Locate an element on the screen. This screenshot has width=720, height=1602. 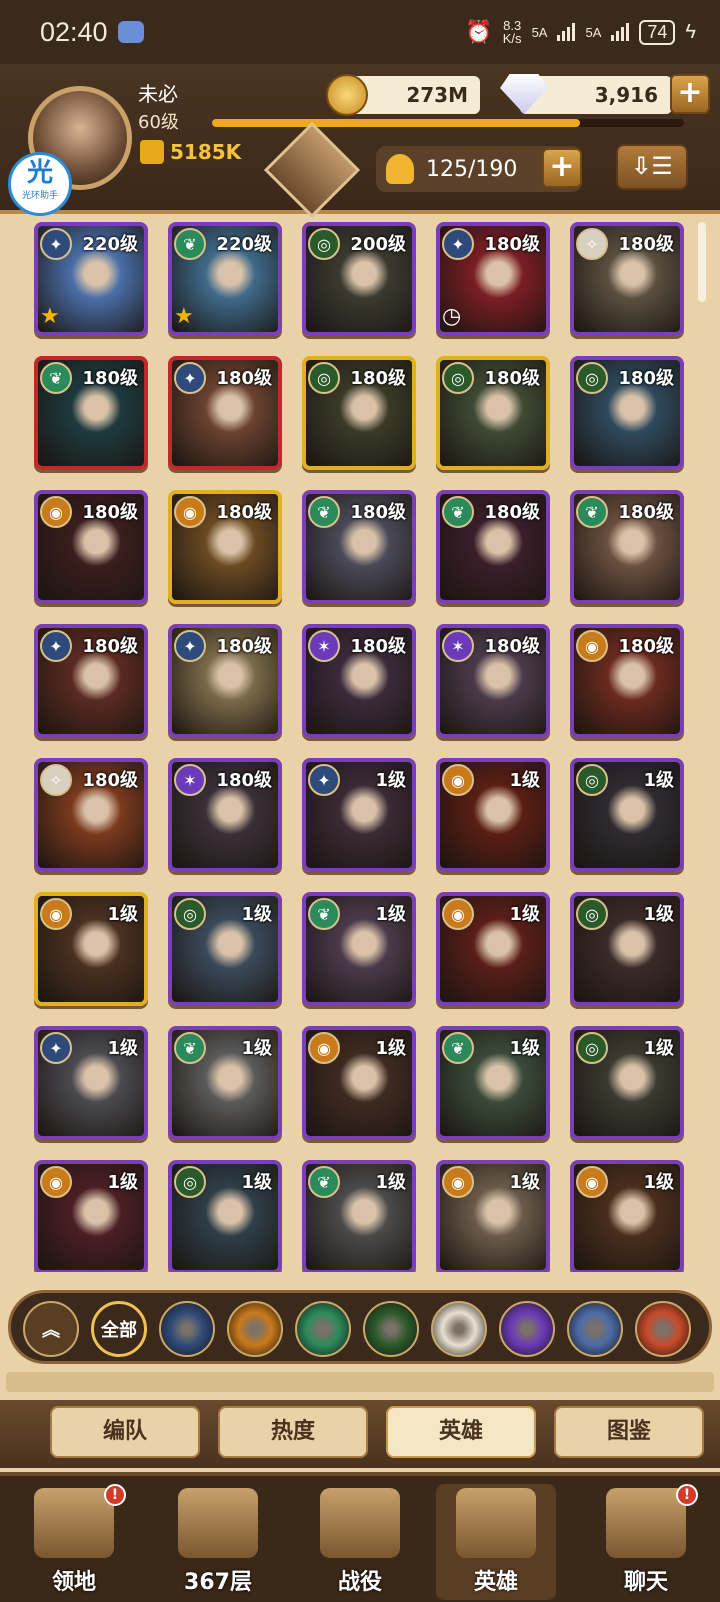
helmet-icon is located at coordinates (496, 1523).